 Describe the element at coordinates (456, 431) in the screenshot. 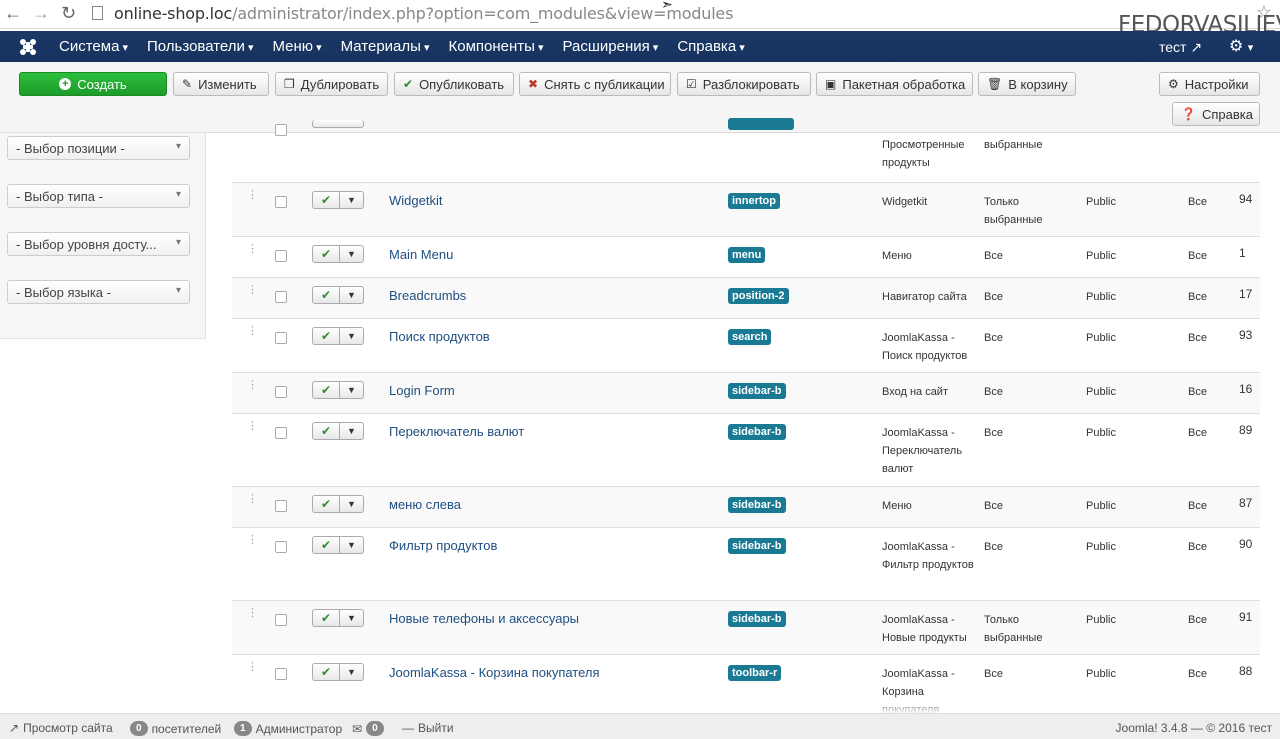

I see `module-title-link: Переключатель валют` at that location.